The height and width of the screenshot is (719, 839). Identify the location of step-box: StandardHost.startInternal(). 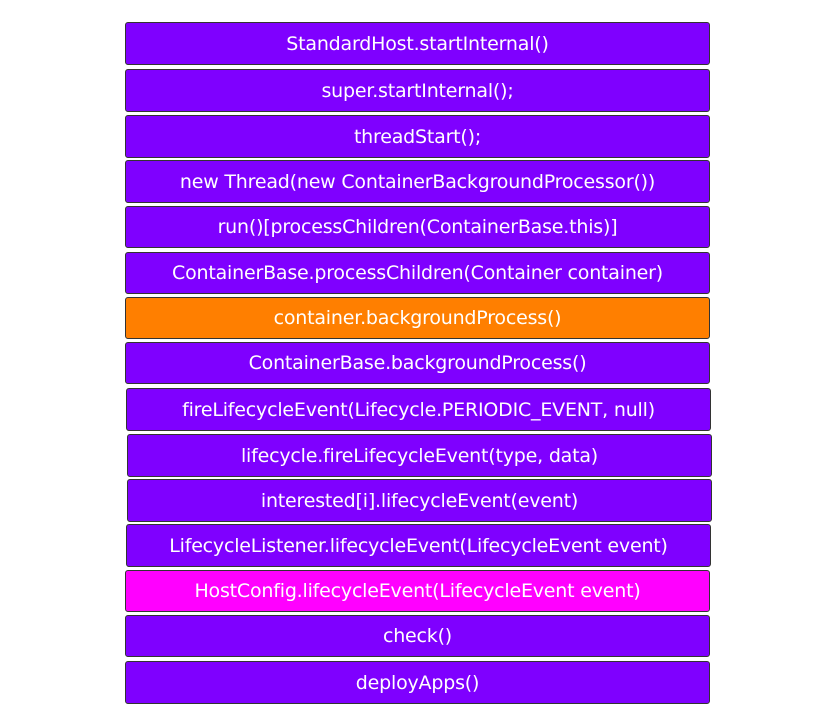
(417, 43).